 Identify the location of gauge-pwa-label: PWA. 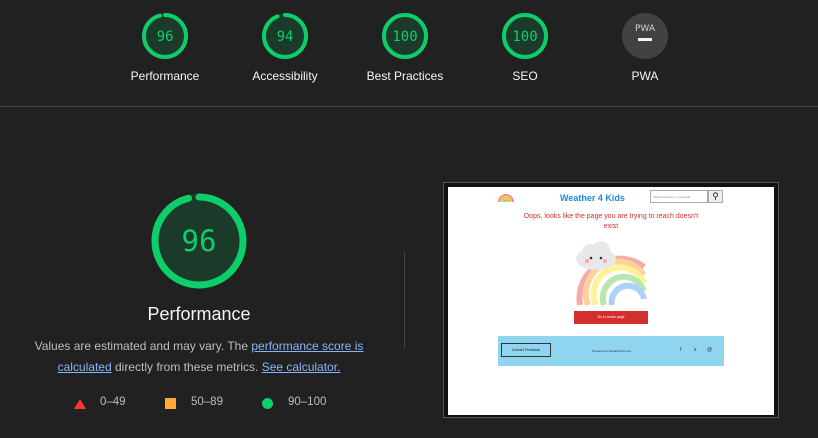
(645, 76).